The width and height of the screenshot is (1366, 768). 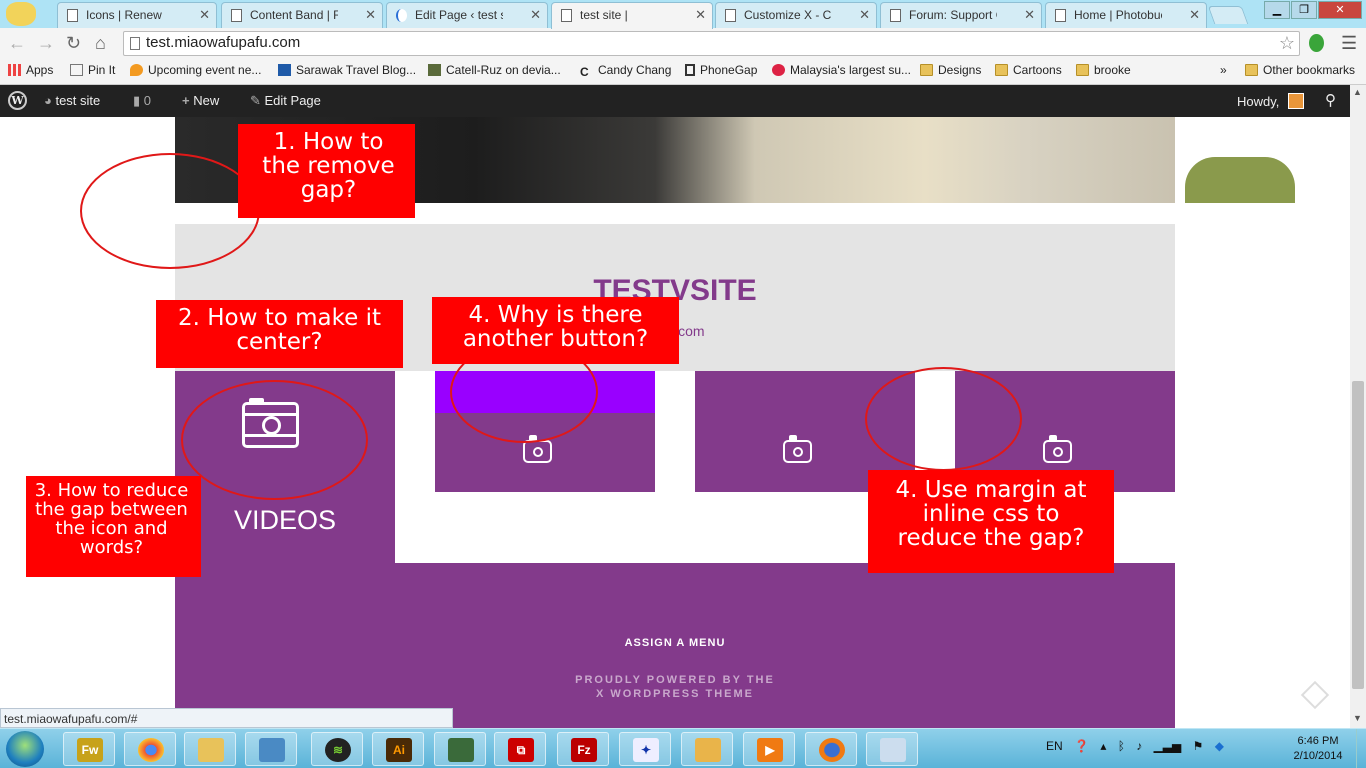 I want to click on address-bar: ☆, so click(x=711, y=43).